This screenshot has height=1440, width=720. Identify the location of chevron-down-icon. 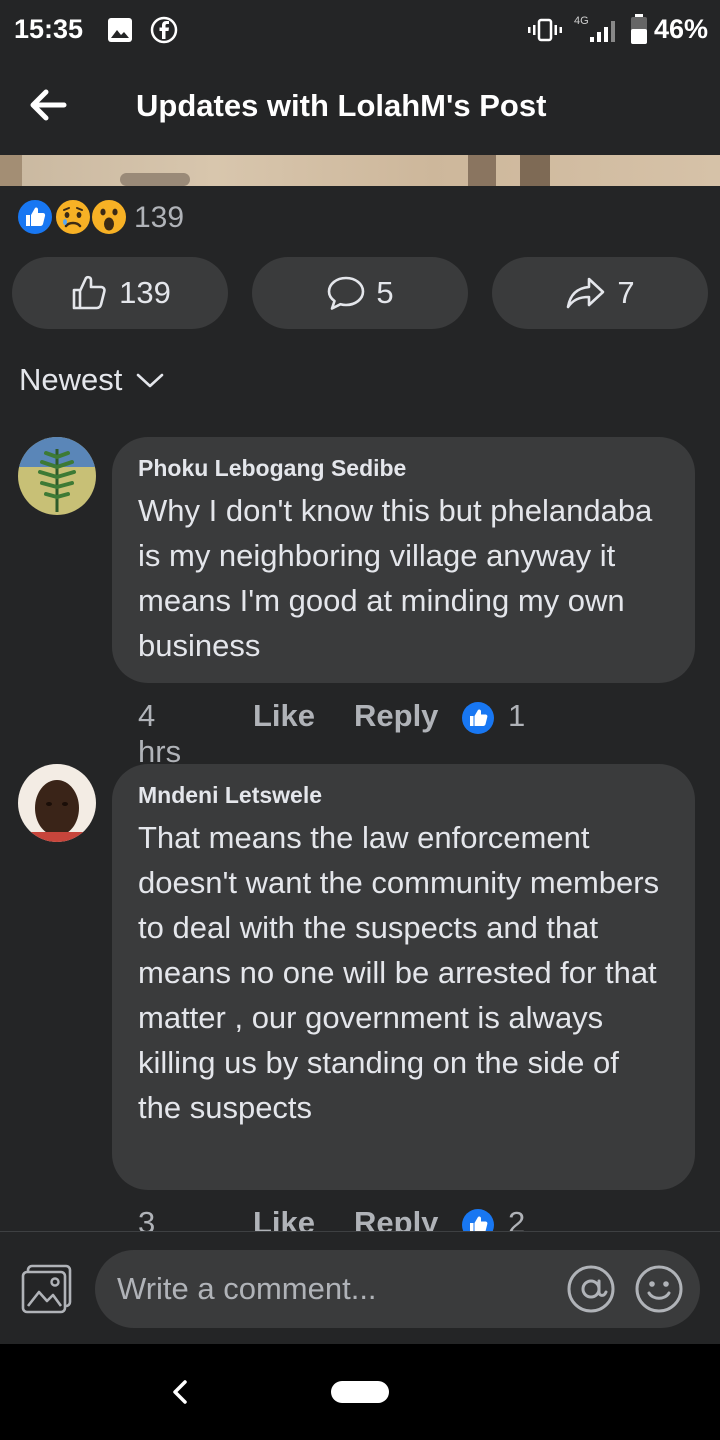
(150, 380).